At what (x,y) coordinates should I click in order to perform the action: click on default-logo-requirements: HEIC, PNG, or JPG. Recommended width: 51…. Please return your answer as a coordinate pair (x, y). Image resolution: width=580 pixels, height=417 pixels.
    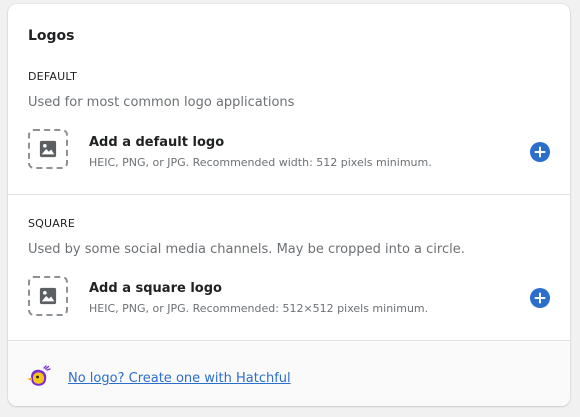
    Looking at the image, I should click on (260, 162).